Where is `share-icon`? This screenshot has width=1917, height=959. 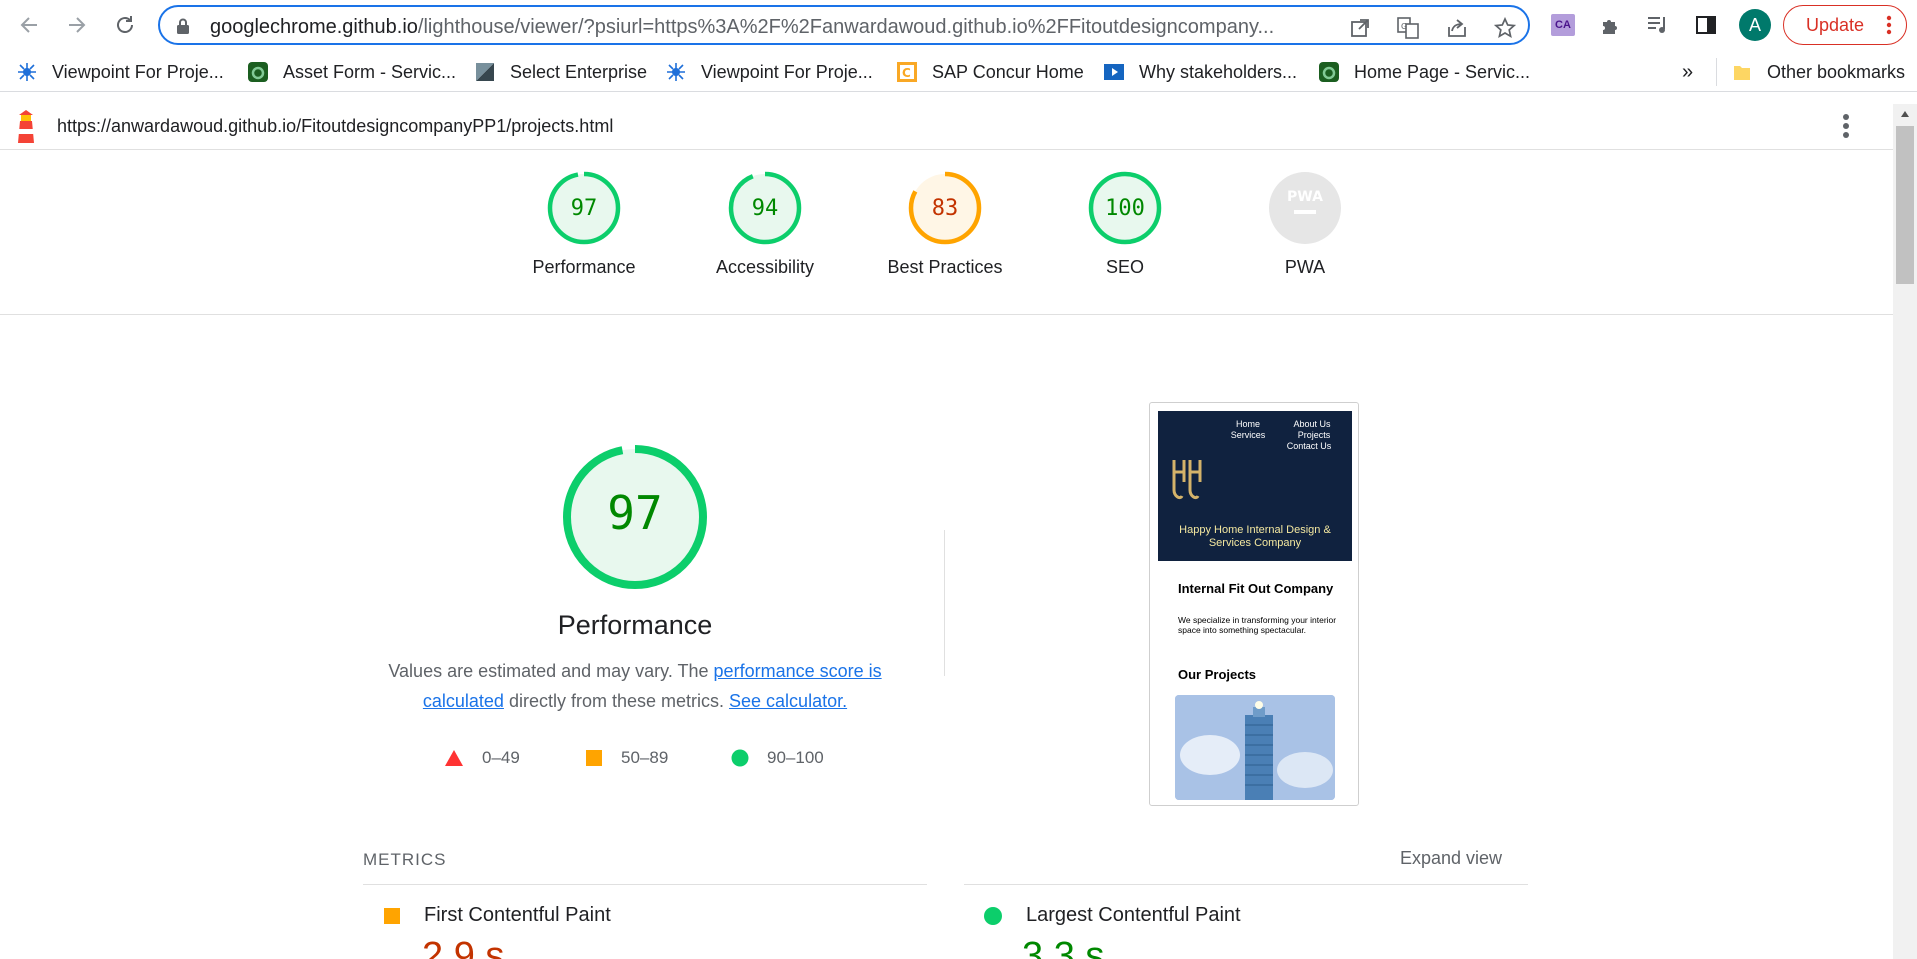 share-icon is located at coordinates (1457, 28).